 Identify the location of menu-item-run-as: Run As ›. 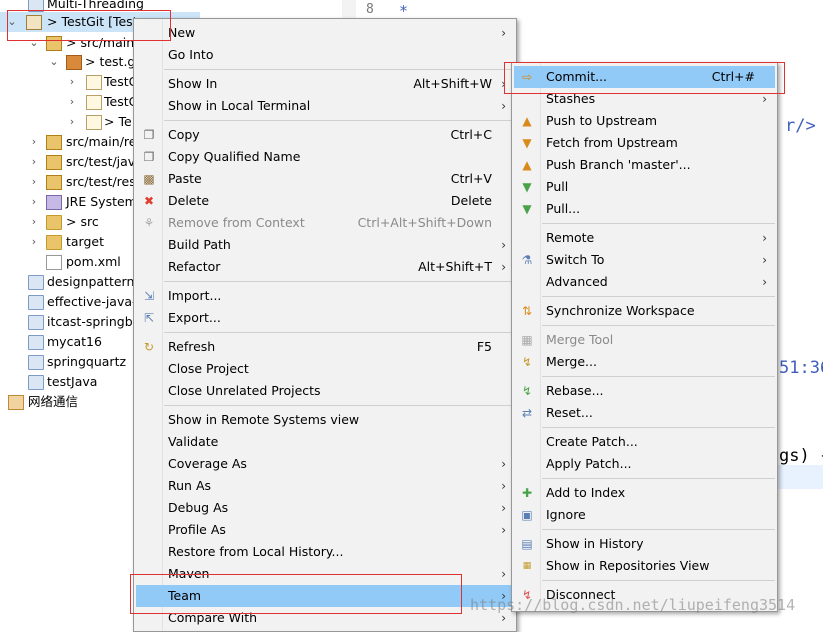
(325, 486).